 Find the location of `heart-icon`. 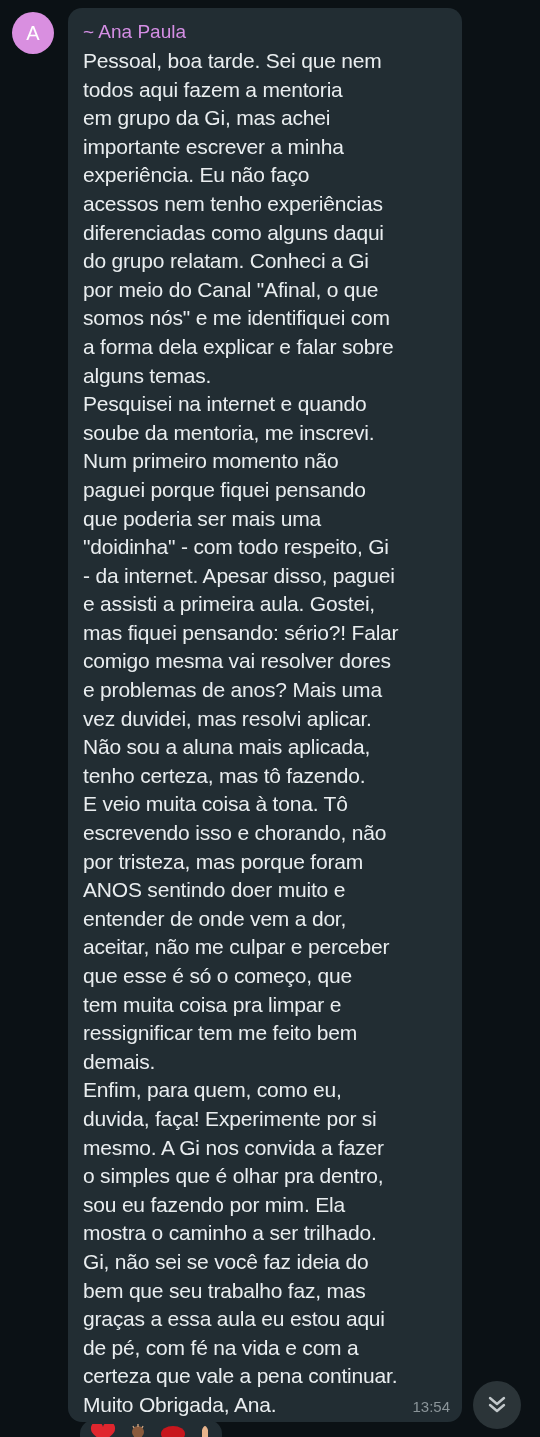

heart-icon is located at coordinates (103, 1430).